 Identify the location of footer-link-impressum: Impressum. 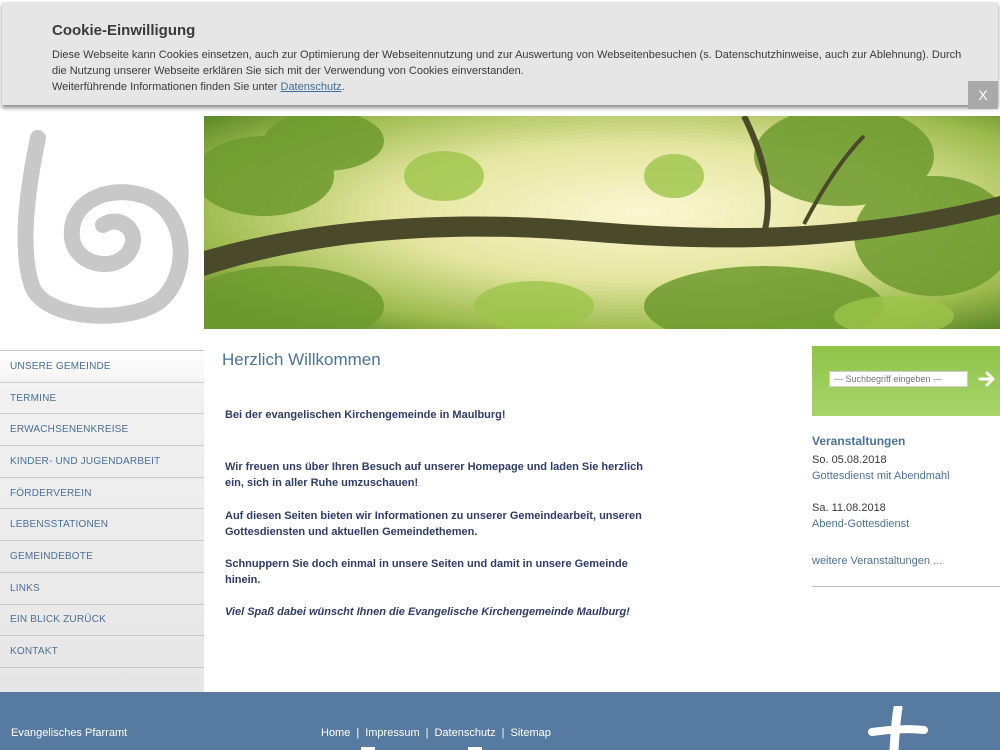
(392, 733).